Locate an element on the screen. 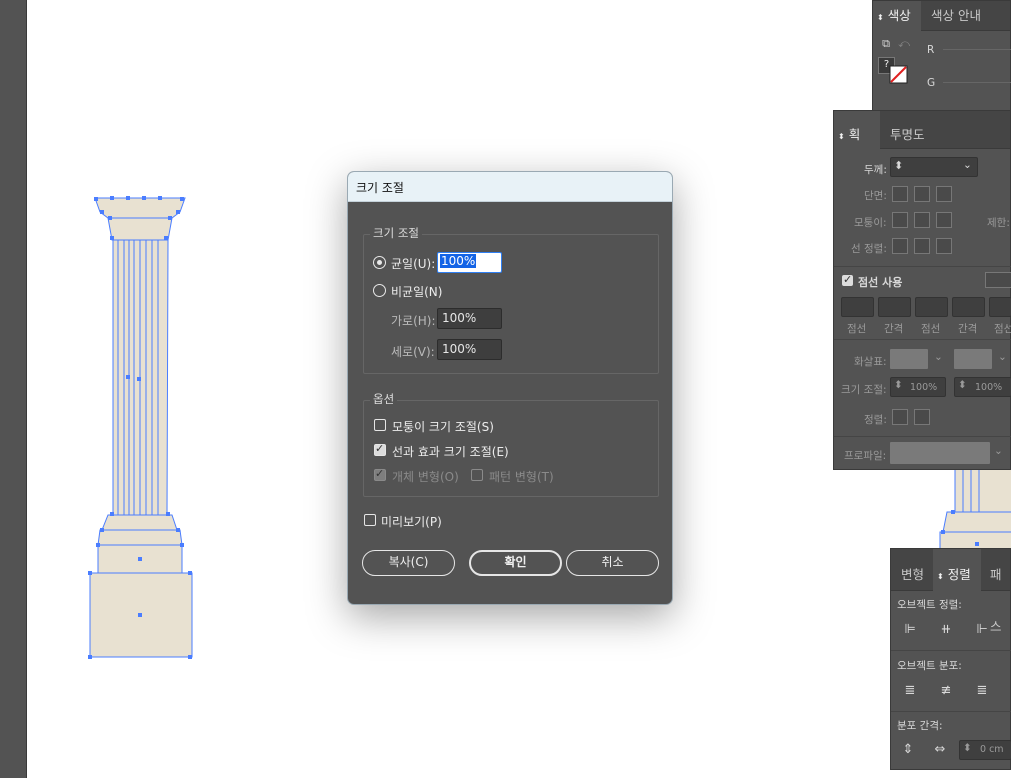 This screenshot has width=1011, height=778. horizontal-scale-field: 100% is located at coordinates (469, 318).